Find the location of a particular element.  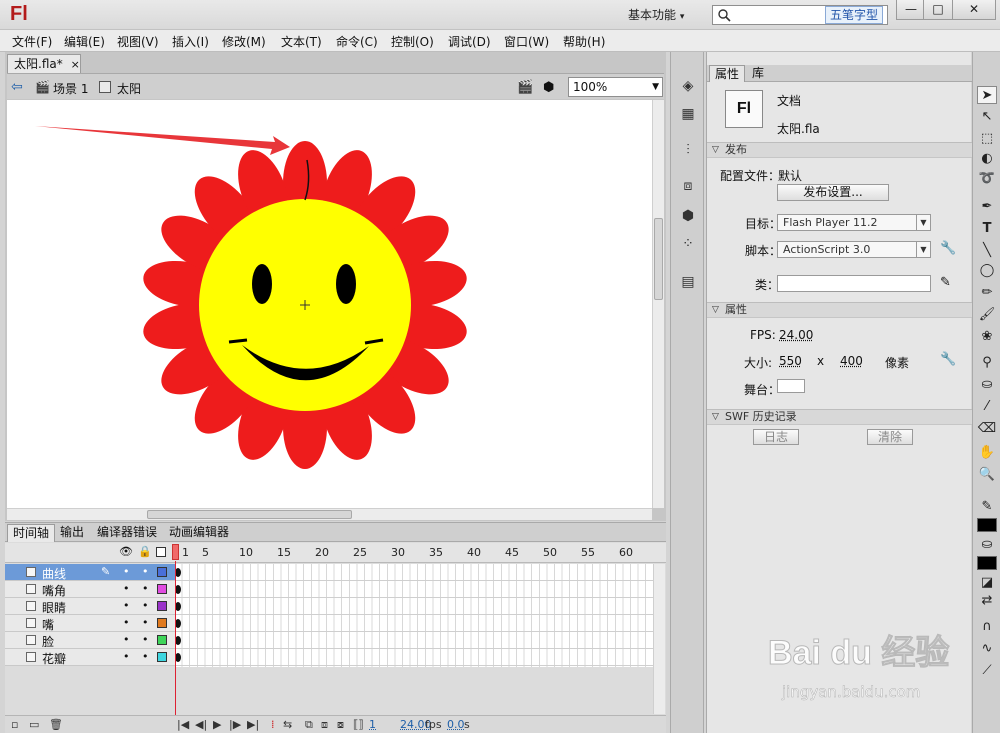

oval-tool-icon: ◯ is located at coordinates (987, 271).